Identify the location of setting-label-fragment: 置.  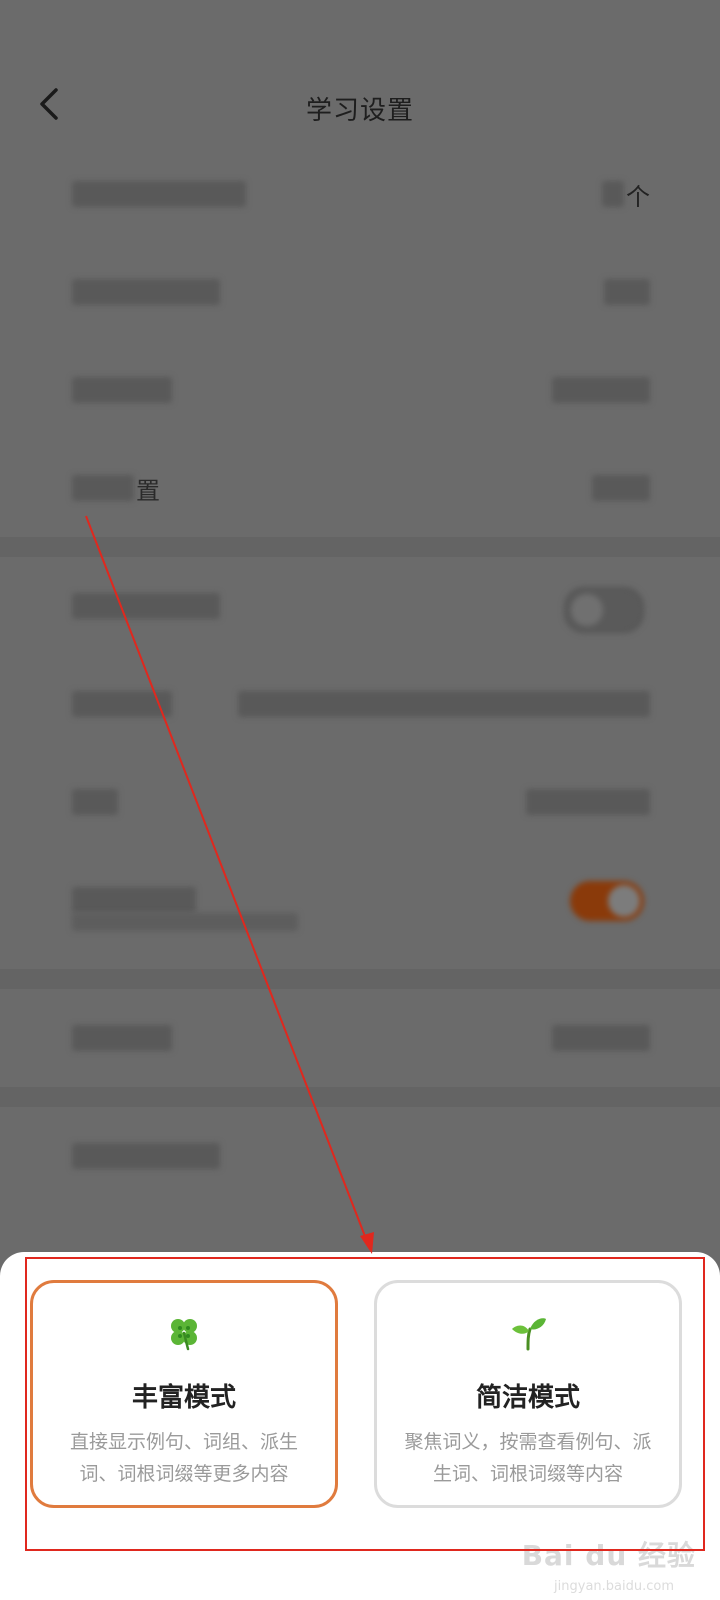
(148, 491).